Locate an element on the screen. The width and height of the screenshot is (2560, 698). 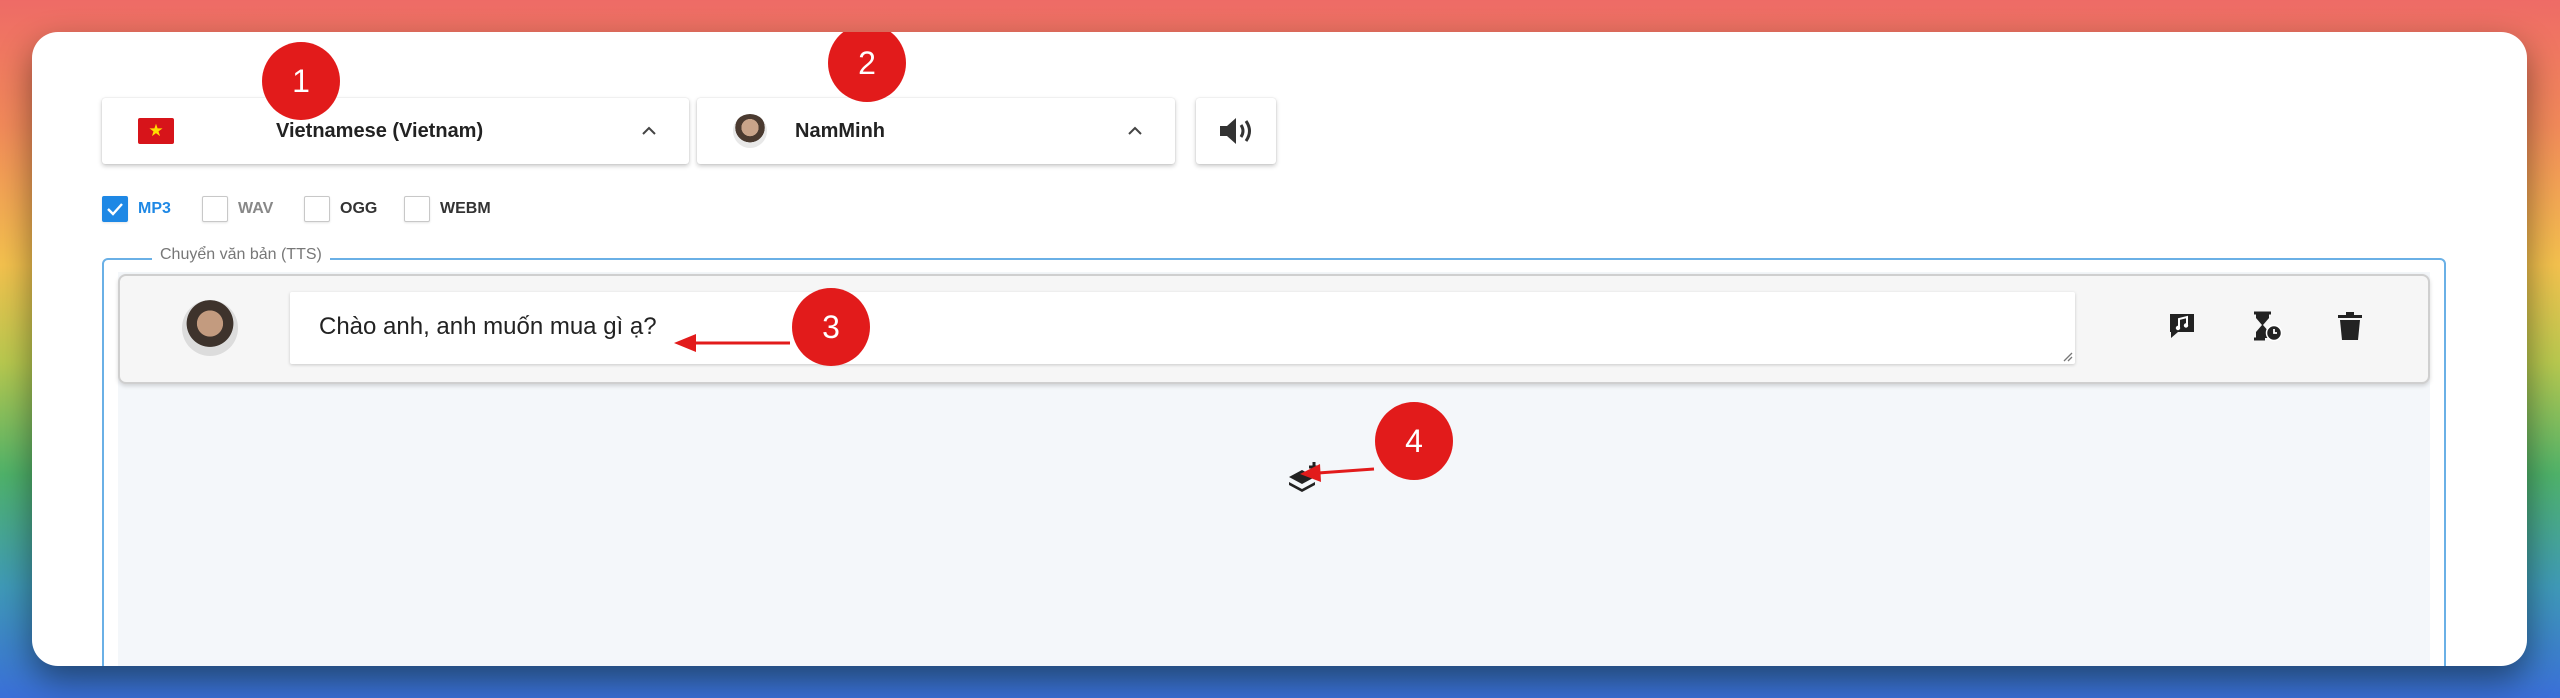
delete-button is located at coordinates (2350, 326).